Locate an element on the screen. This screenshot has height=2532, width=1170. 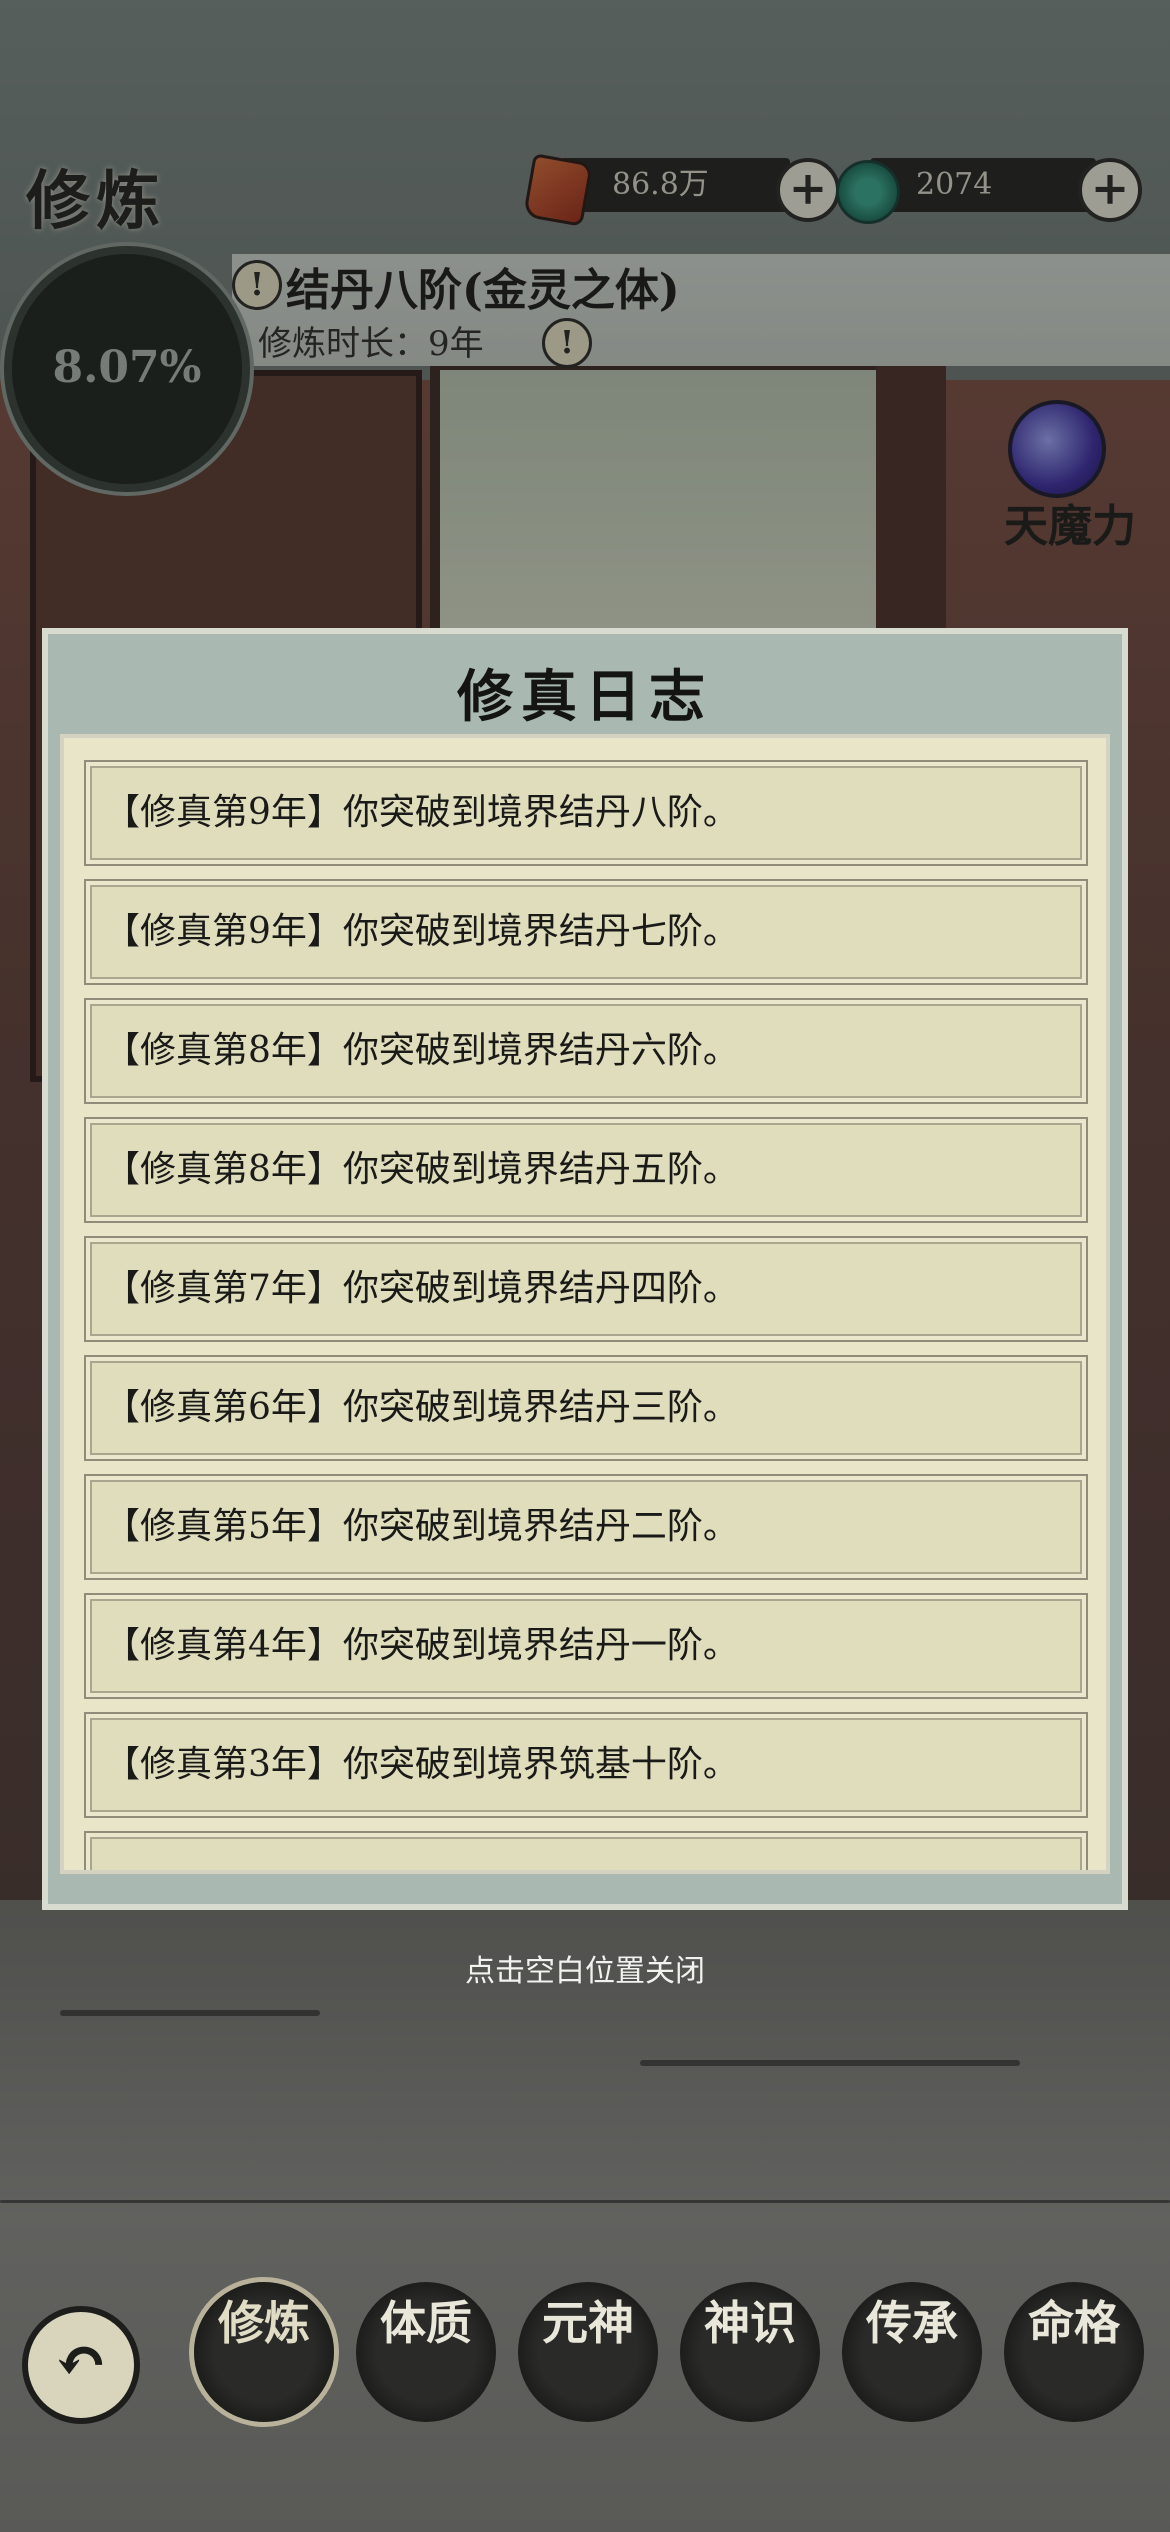
dialog-title: 修真日志 is located at coordinates (585, 697).